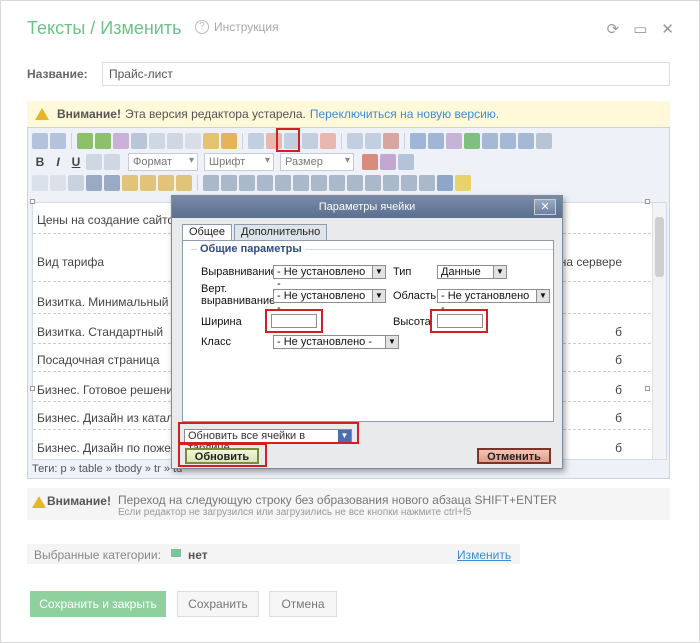  What do you see at coordinates (193, 141) in the screenshot?
I see `media-icon` at bounding box center [193, 141].